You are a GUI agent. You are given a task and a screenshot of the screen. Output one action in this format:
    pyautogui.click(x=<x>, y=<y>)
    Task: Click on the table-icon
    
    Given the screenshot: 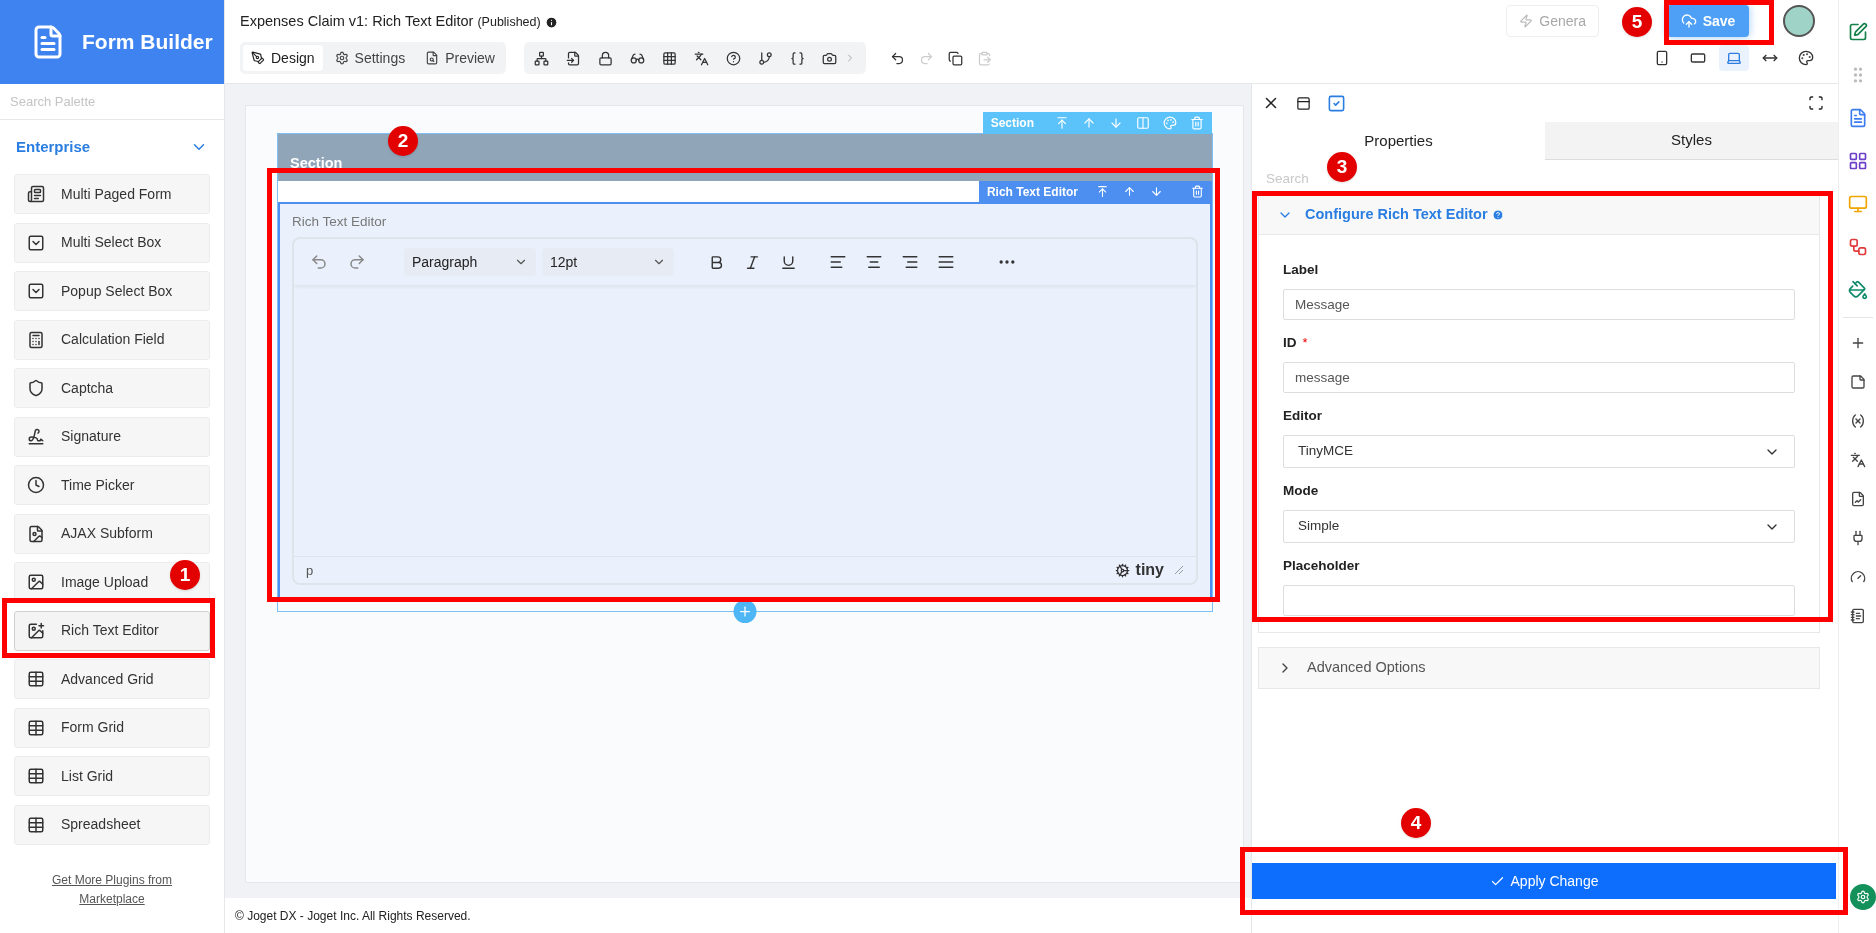 What is the action you would take?
    pyautogui.click(x=1857, y=161)
    